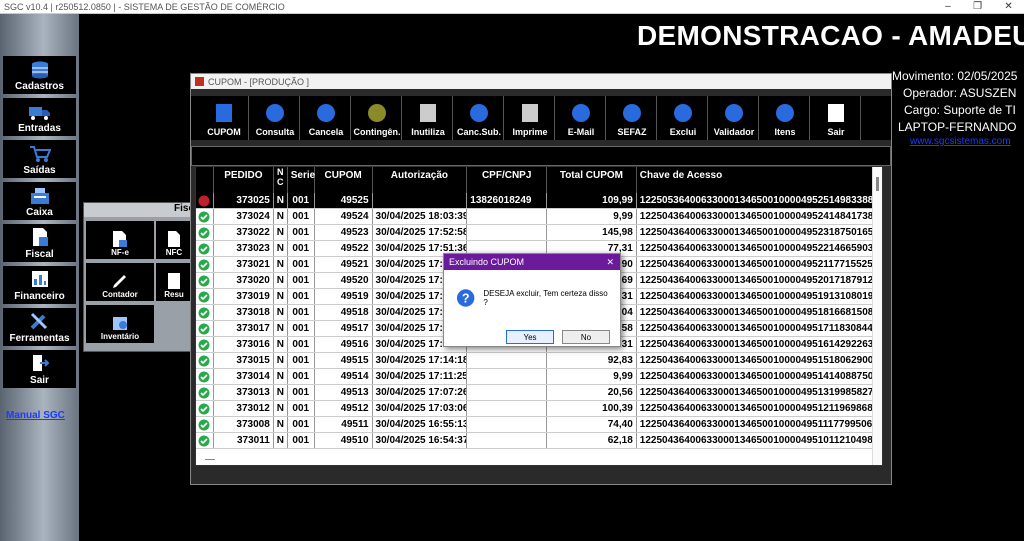 Image resolution: width=1024 pixels, height=541 pixels. I want to click on close-icon: ✕, so click(1008, 6).